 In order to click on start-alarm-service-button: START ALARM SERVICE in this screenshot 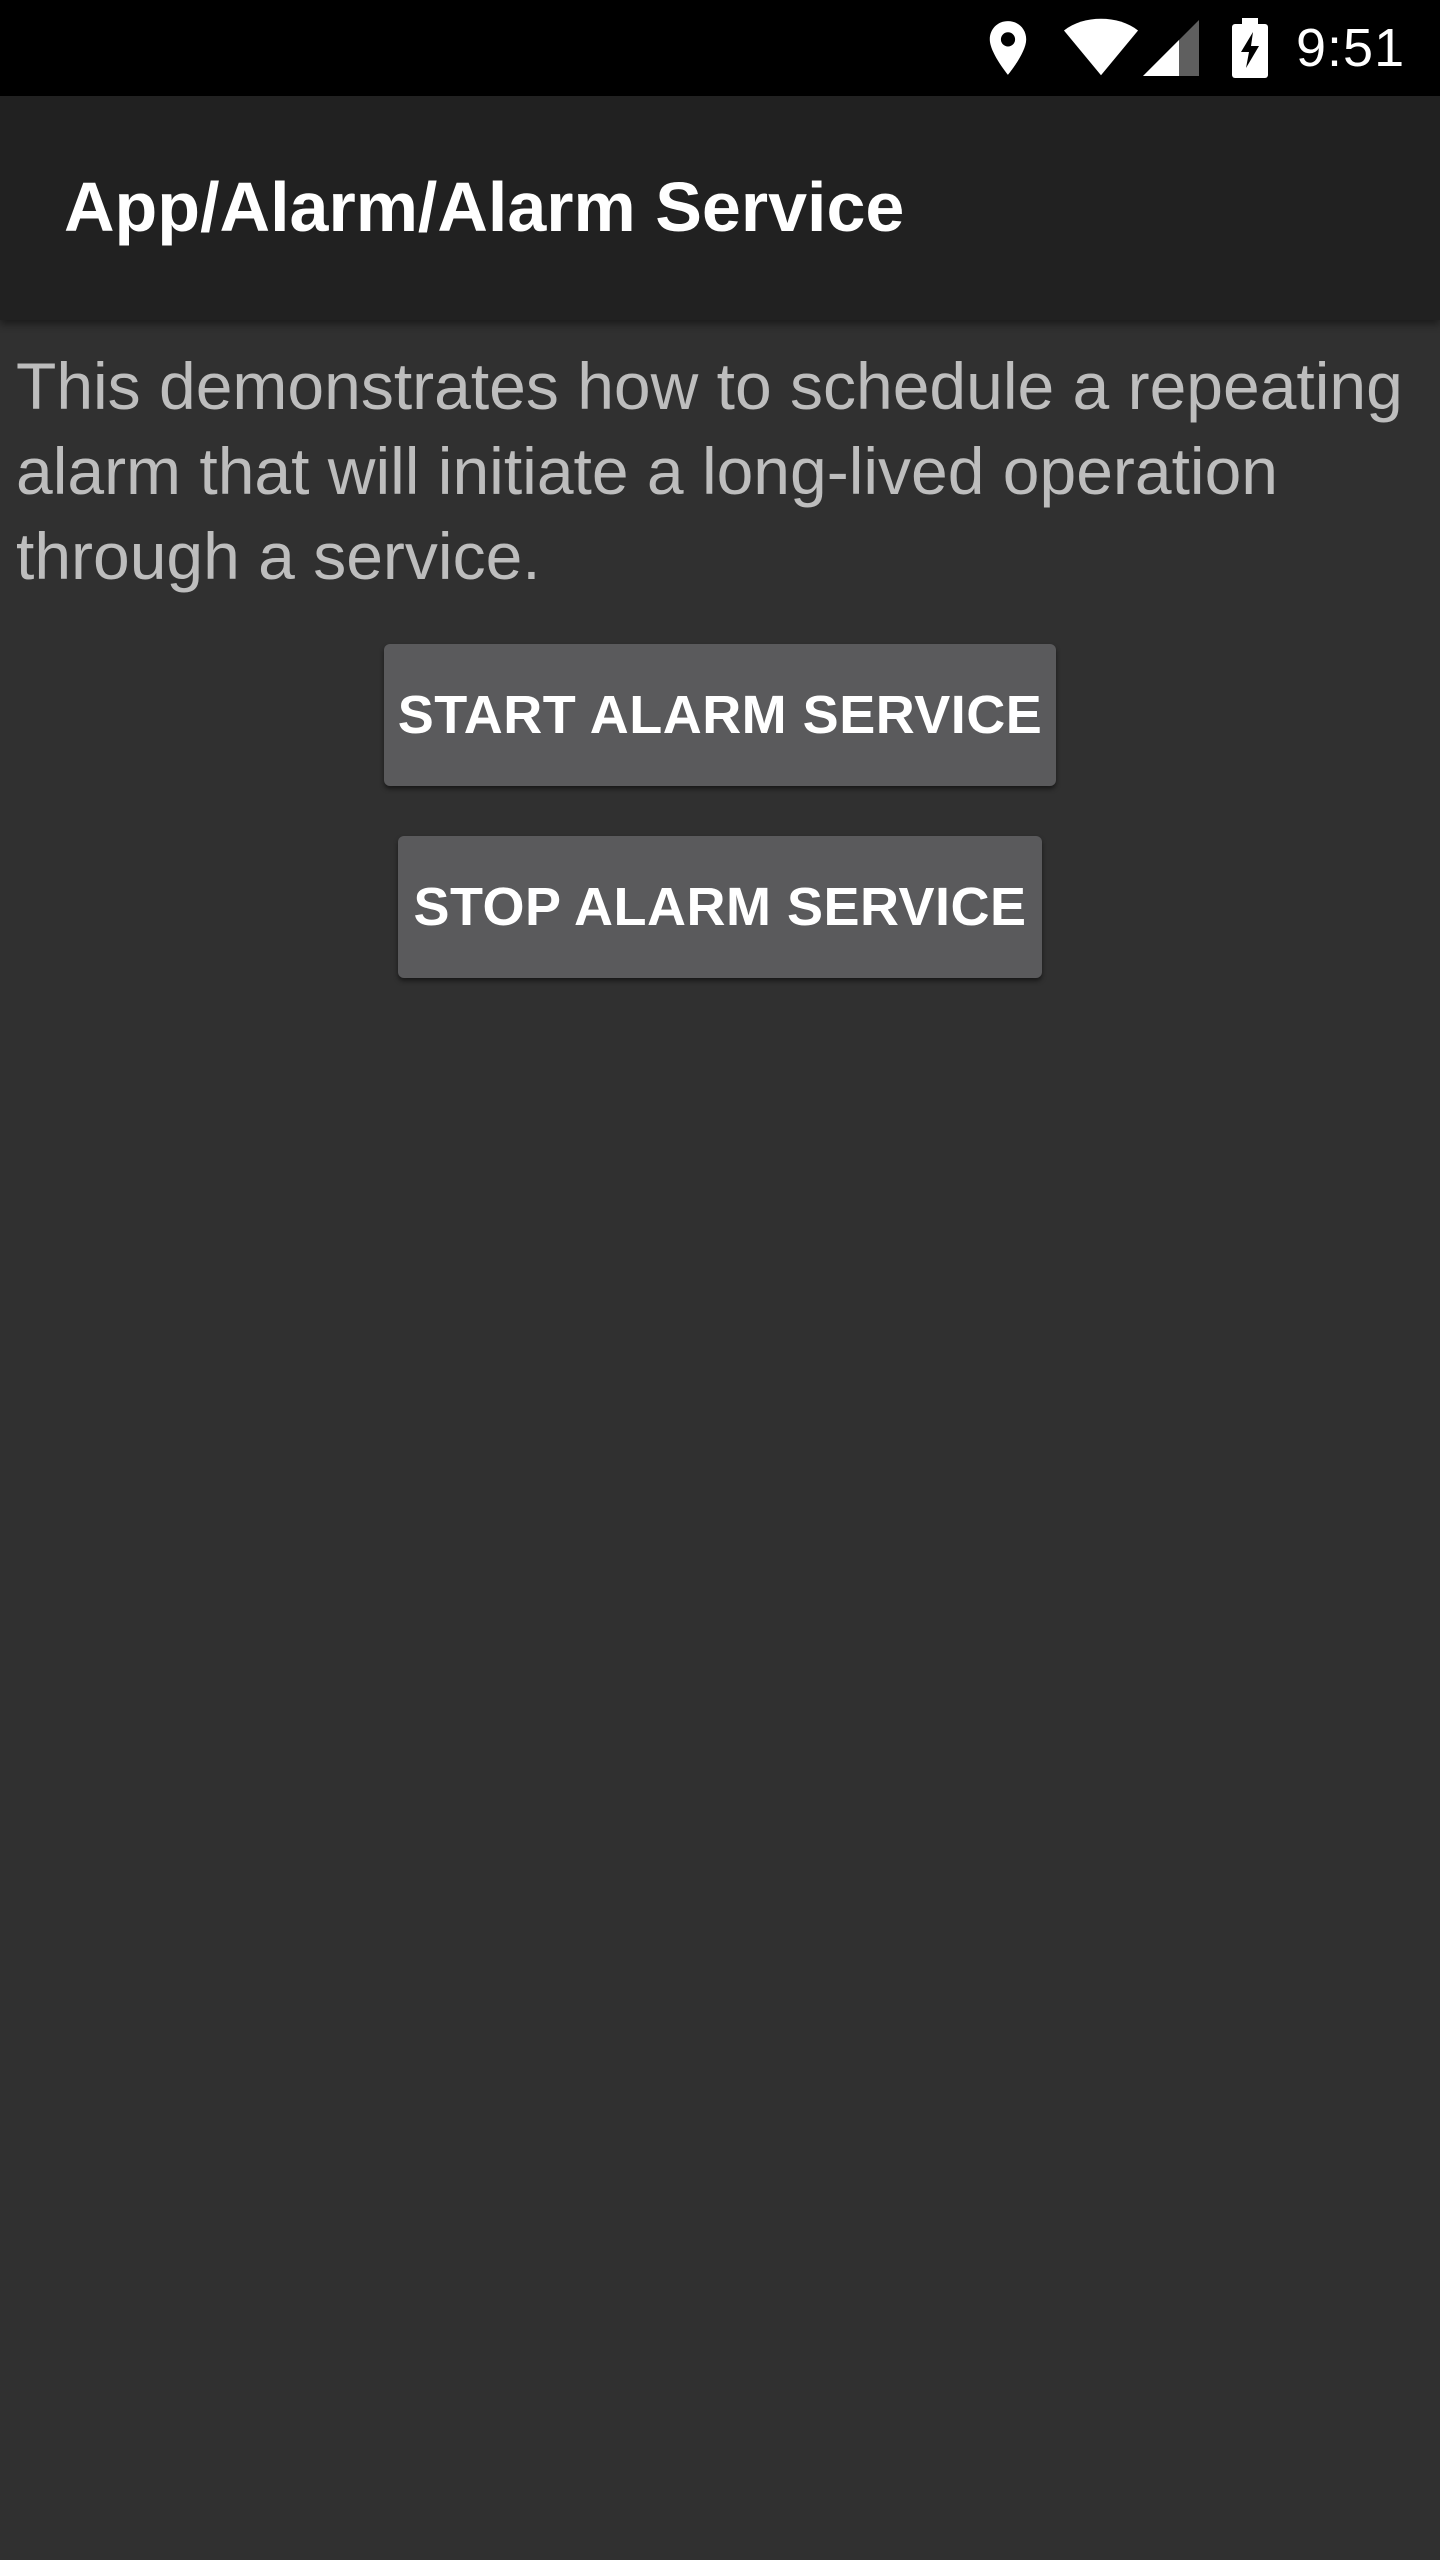, I will do `click(720, 715)`.